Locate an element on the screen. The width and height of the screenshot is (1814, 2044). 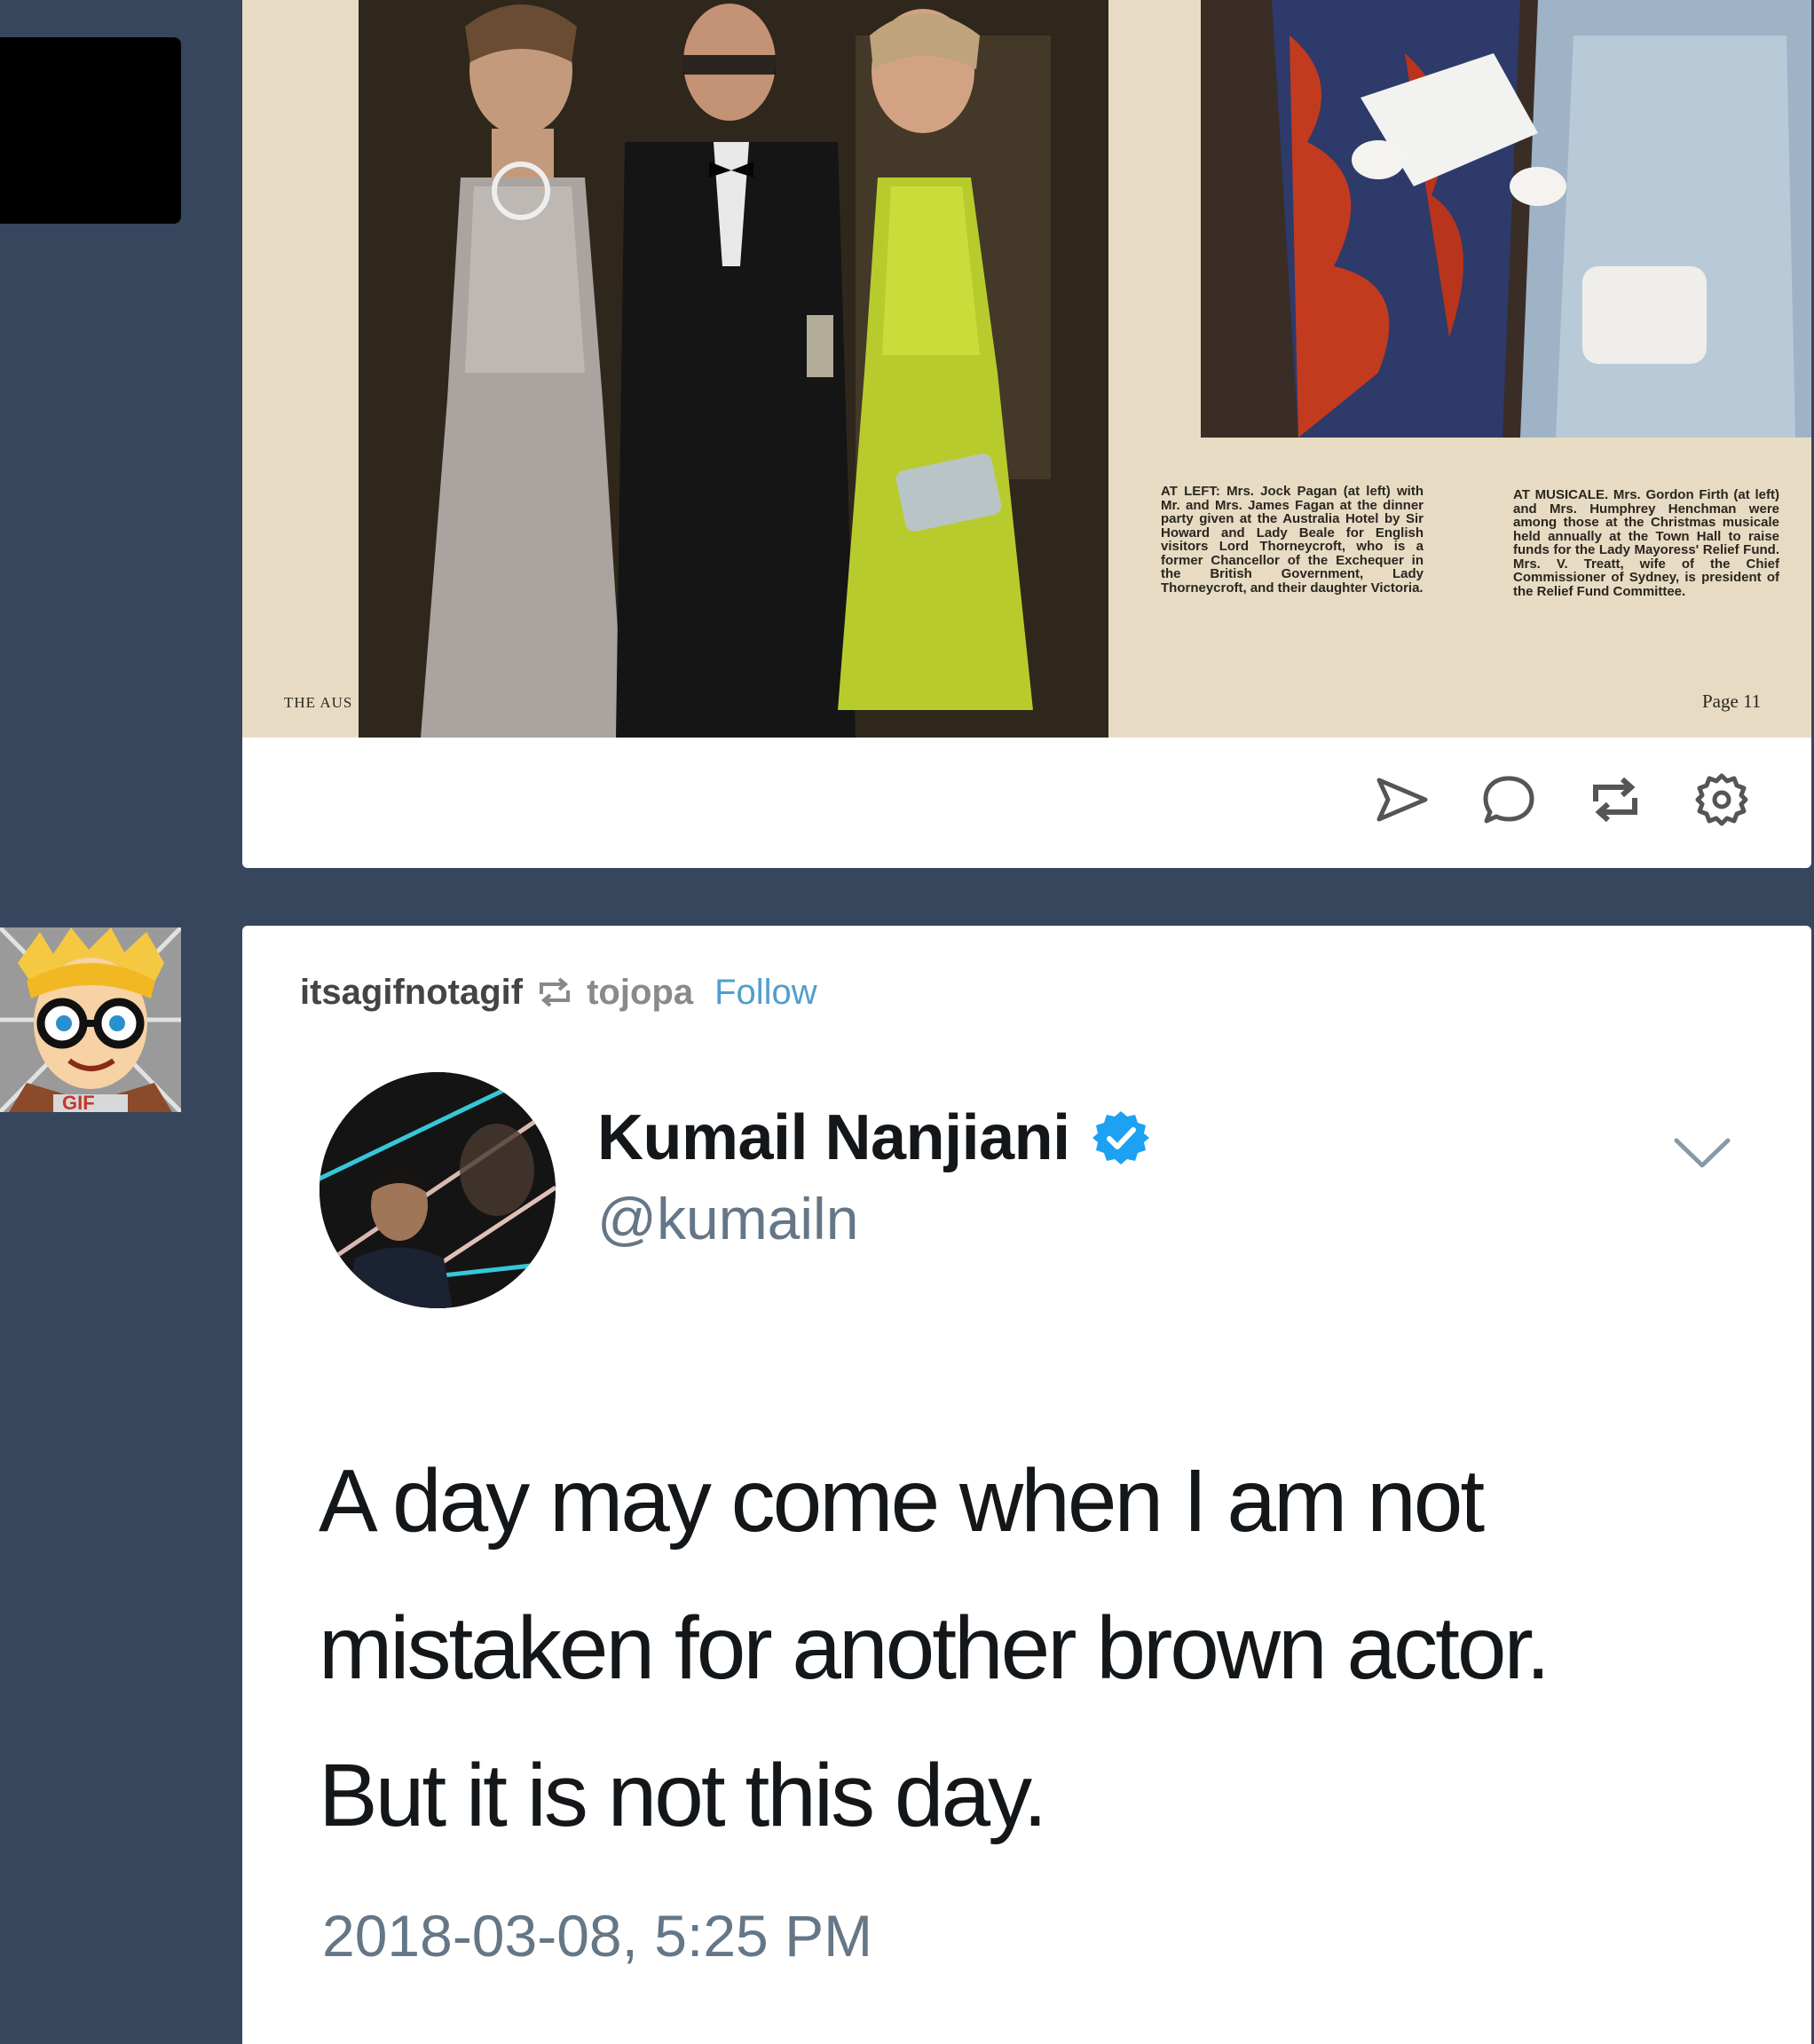
reblog-button is located at coordinates (1615, 799).